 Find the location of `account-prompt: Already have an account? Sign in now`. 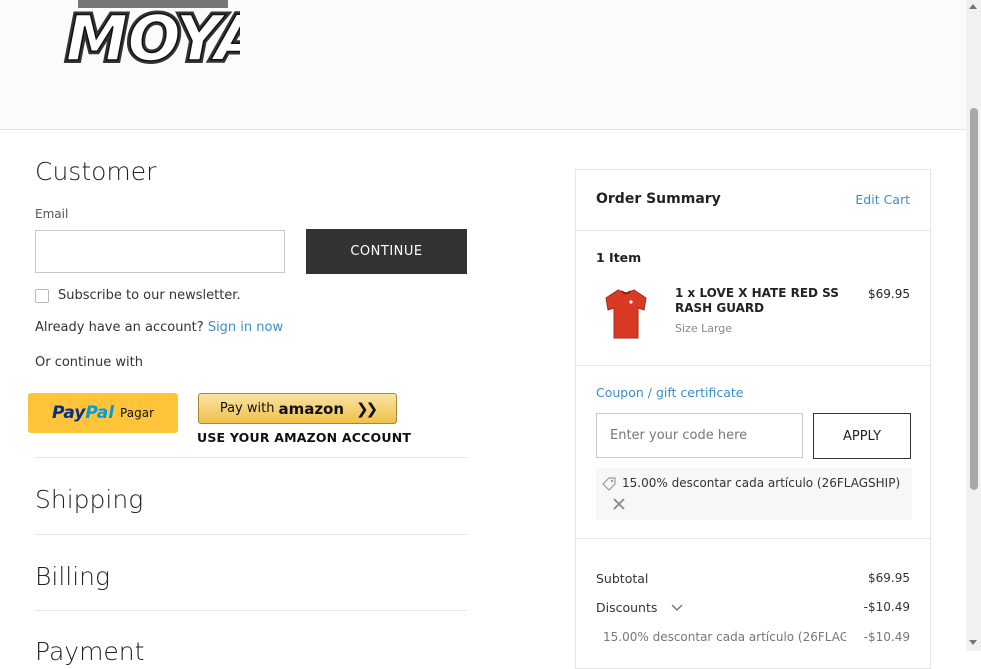

account-prompt: Already have an account? Sign in now is located at coordinates (159, 327).